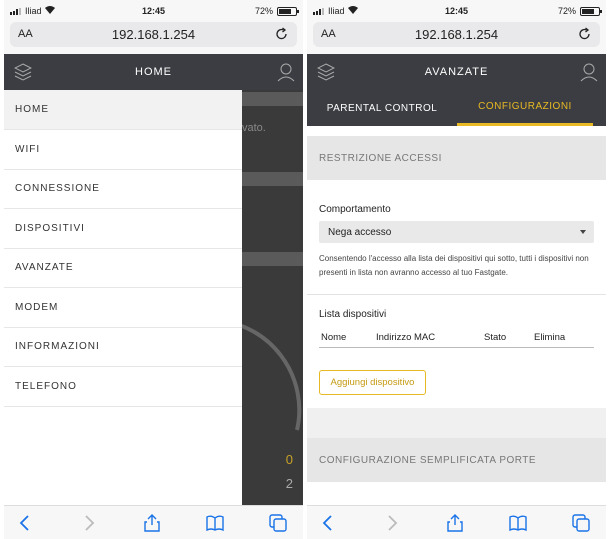  Describe the element at coordinates (254, 128) in the screenshot. I see `backdrop-text: vato.` at that location.